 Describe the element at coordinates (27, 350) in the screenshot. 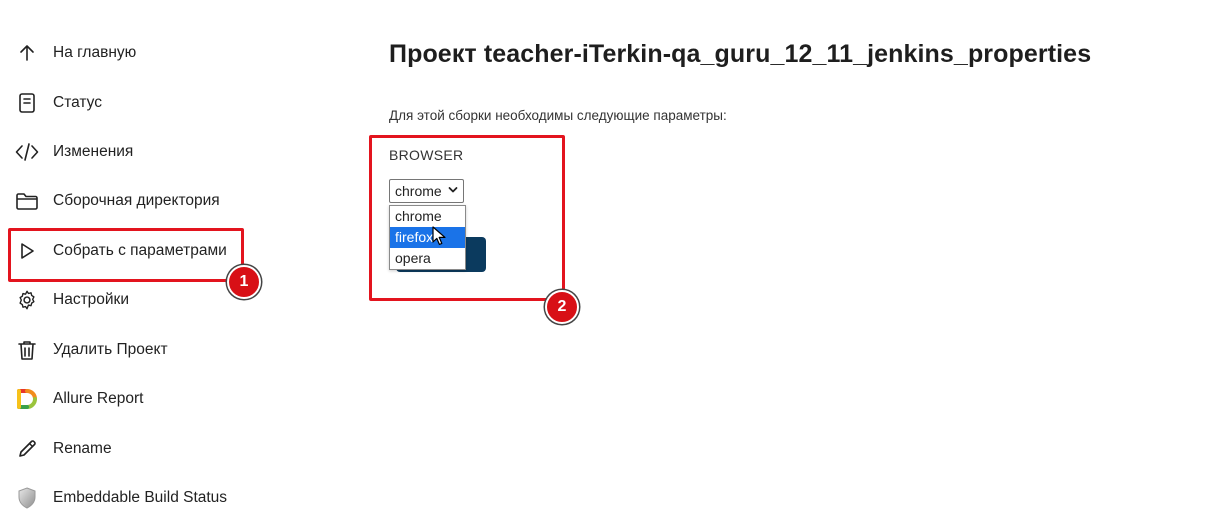

I see `trash-icon` at that location.